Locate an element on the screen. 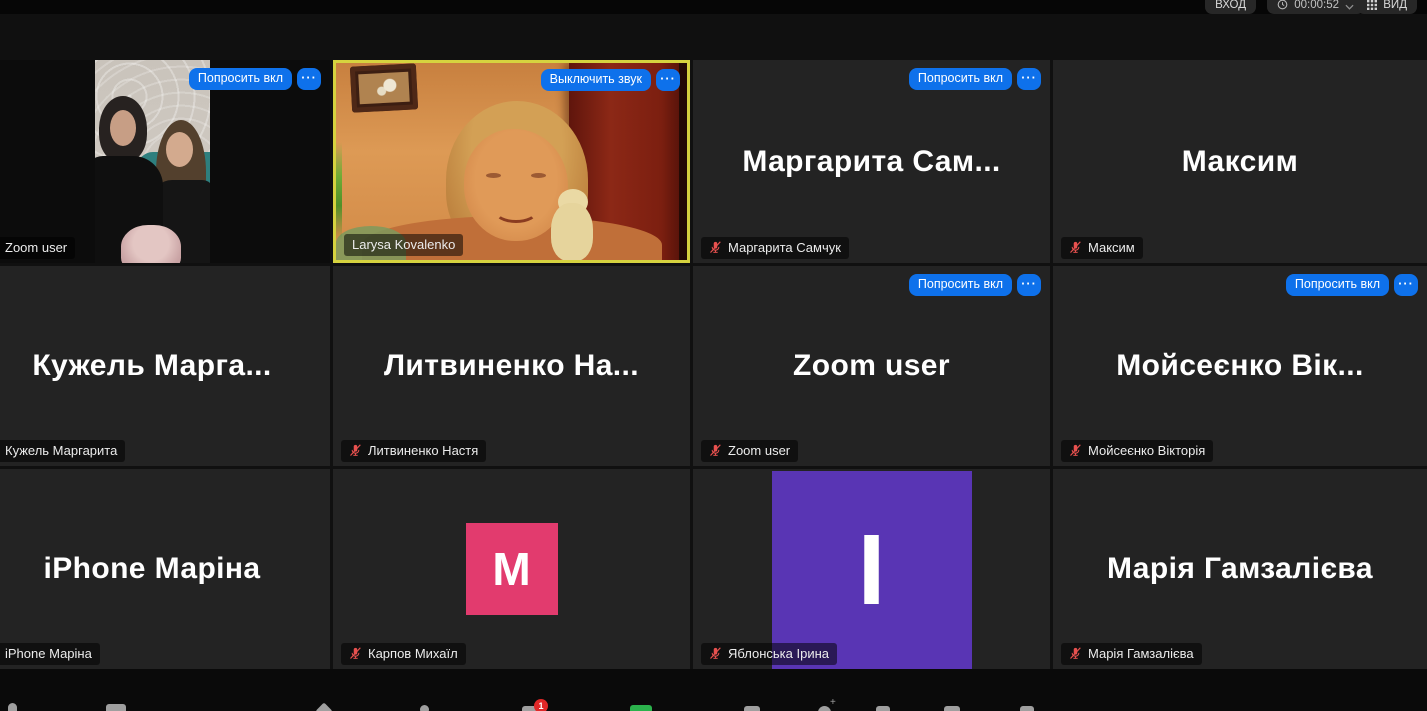 The height and width of the screenshot is (711, 1427). participant-name-tag: Яблонська Ірина is located at coordinates (769, 654).